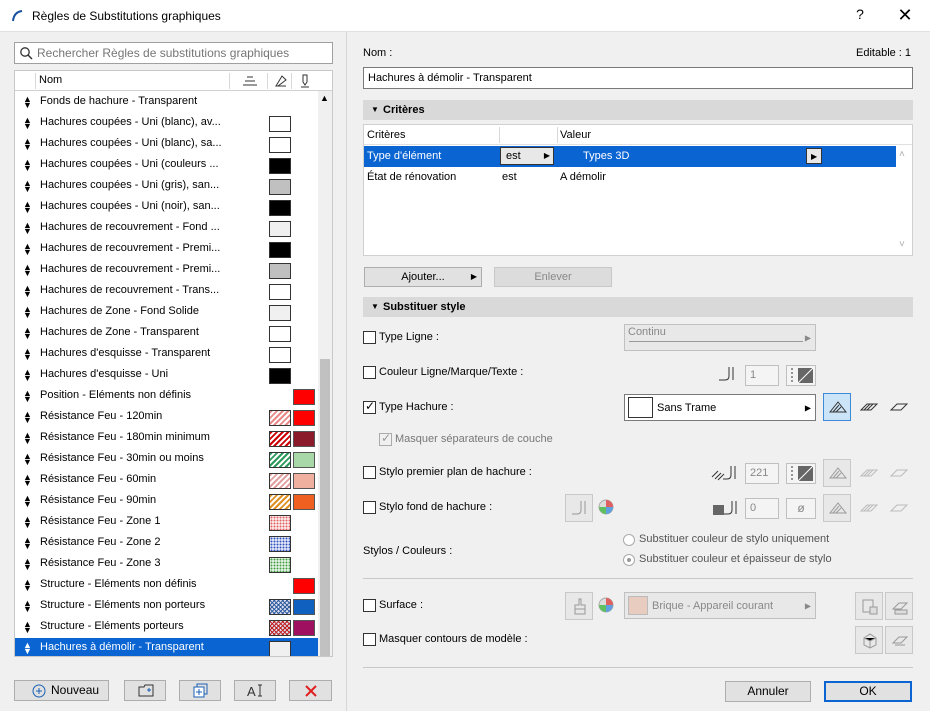 The height and width of the screenshot is (711, 930). I want to click on cancel-button: Annuler, so click(768, 691).